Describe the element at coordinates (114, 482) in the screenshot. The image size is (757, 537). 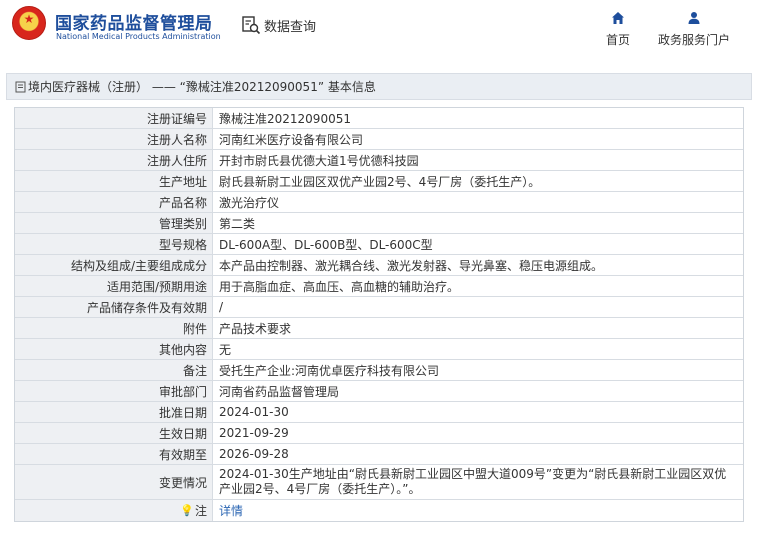
I see `field-label: 变更情况` at that location.